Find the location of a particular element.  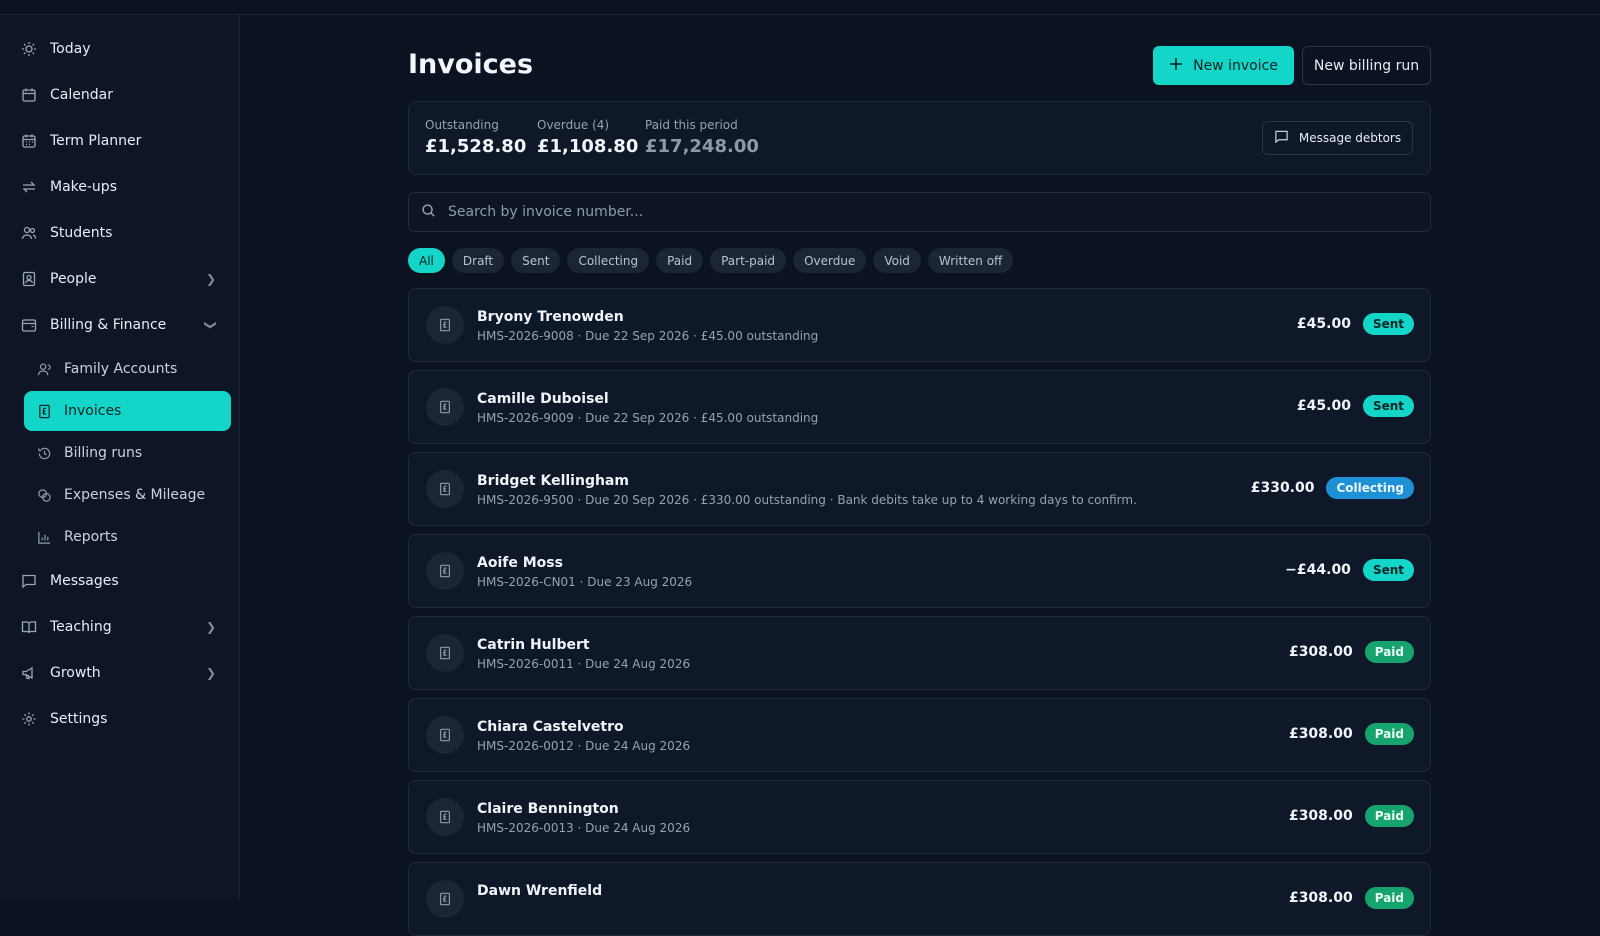

megaphone-icon is located at coordinates (29, 673).